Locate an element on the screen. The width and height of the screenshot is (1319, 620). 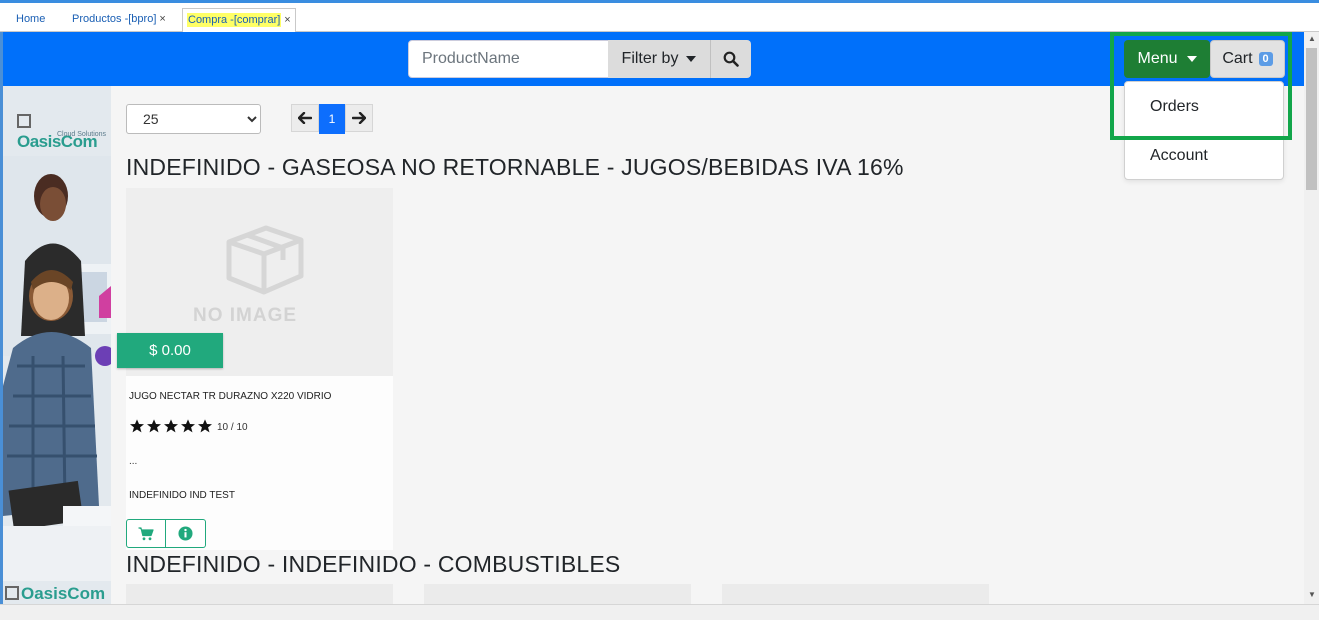
current-page-button: 1 is located at coordinates (332, 119).